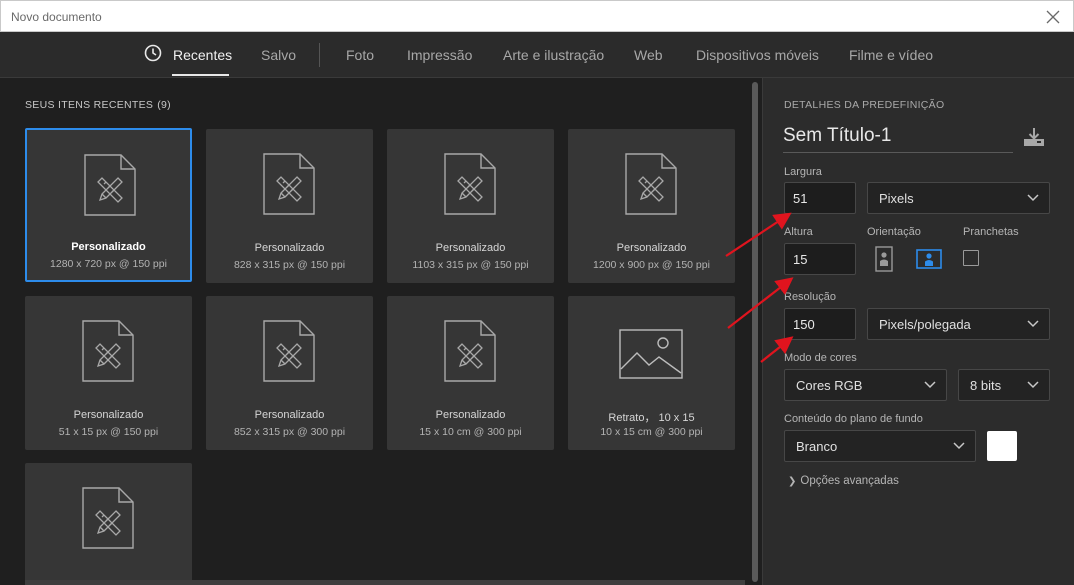  What do you see at coordinates (108, 264) in the screenshot?
I see `recent-item-size: 1280 x 720 px @ 150 ppi` at bounding box center [108, 264].